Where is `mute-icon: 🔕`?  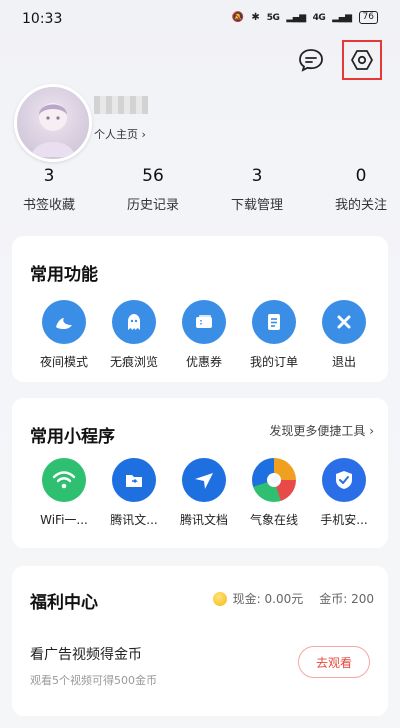 mute-icon: 🔕 is located at coordinates (238, 17).